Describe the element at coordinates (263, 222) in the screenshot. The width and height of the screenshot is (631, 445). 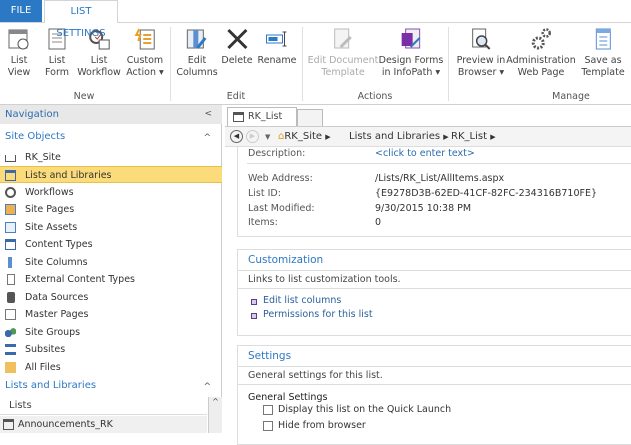
I see `items-label: Items:` at that location.